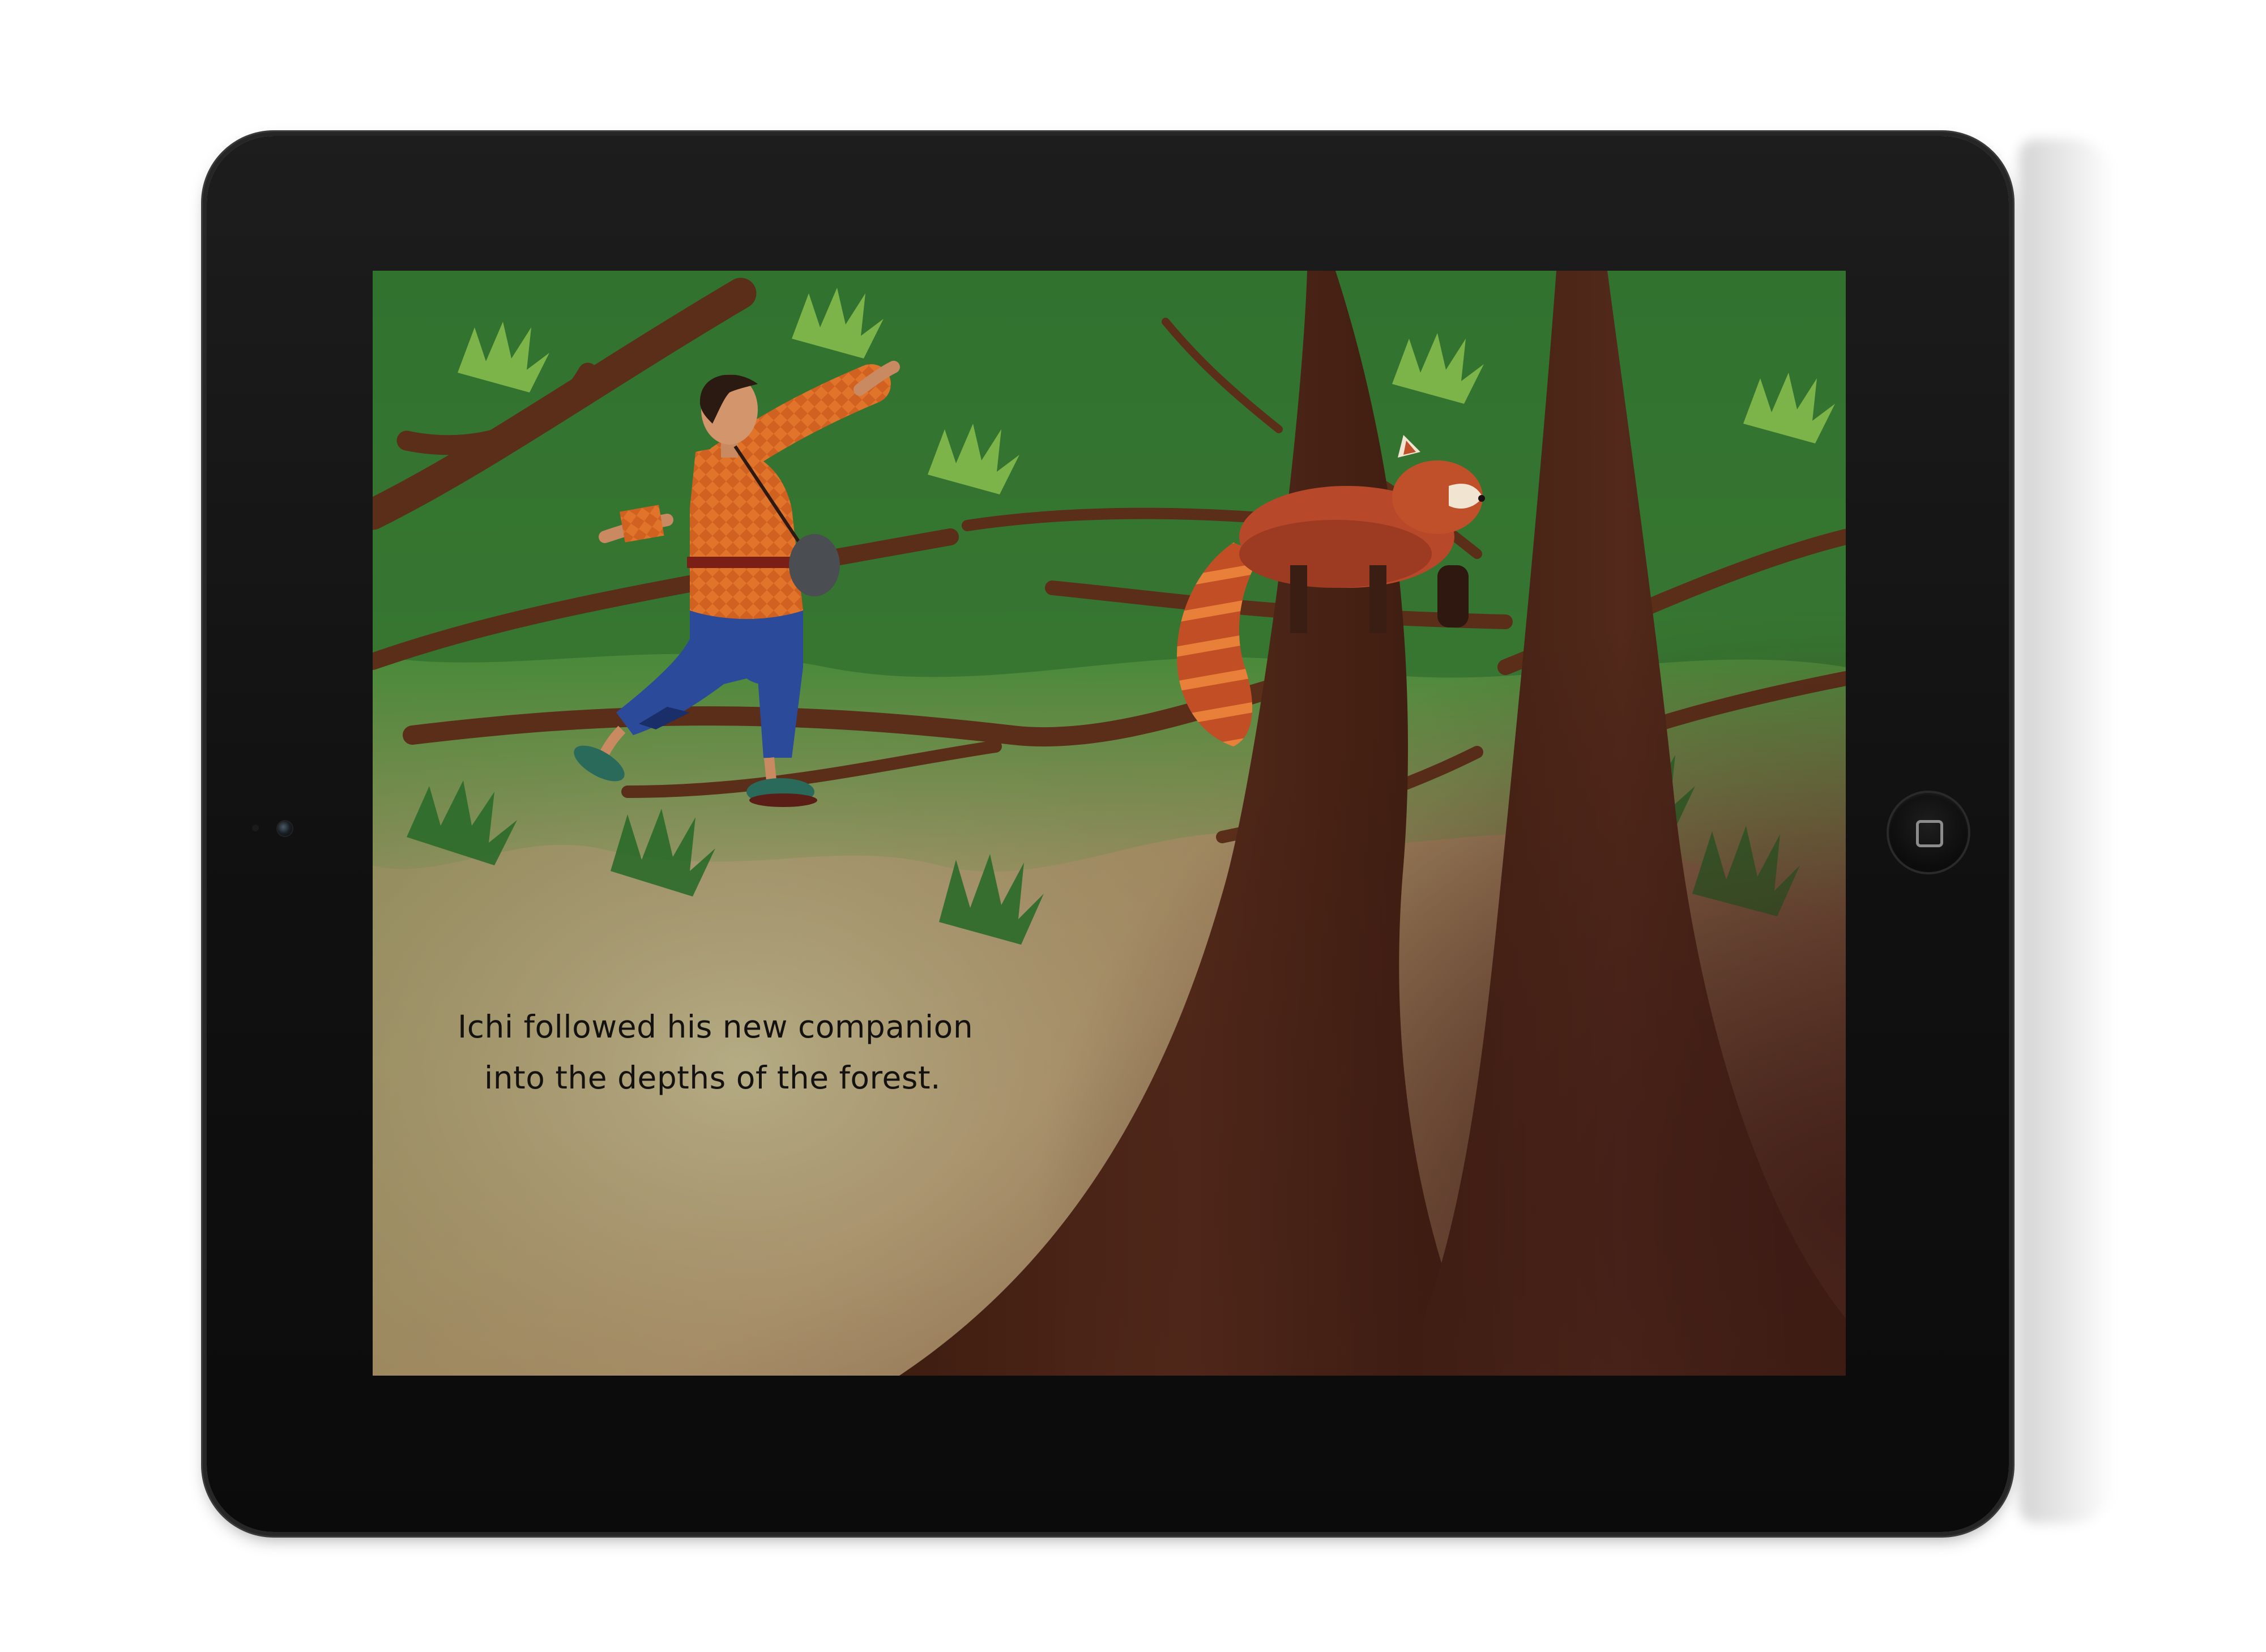  Describe the element at coordinates (255, 828) in the screenshot. I see `sensor-dot` at that location.